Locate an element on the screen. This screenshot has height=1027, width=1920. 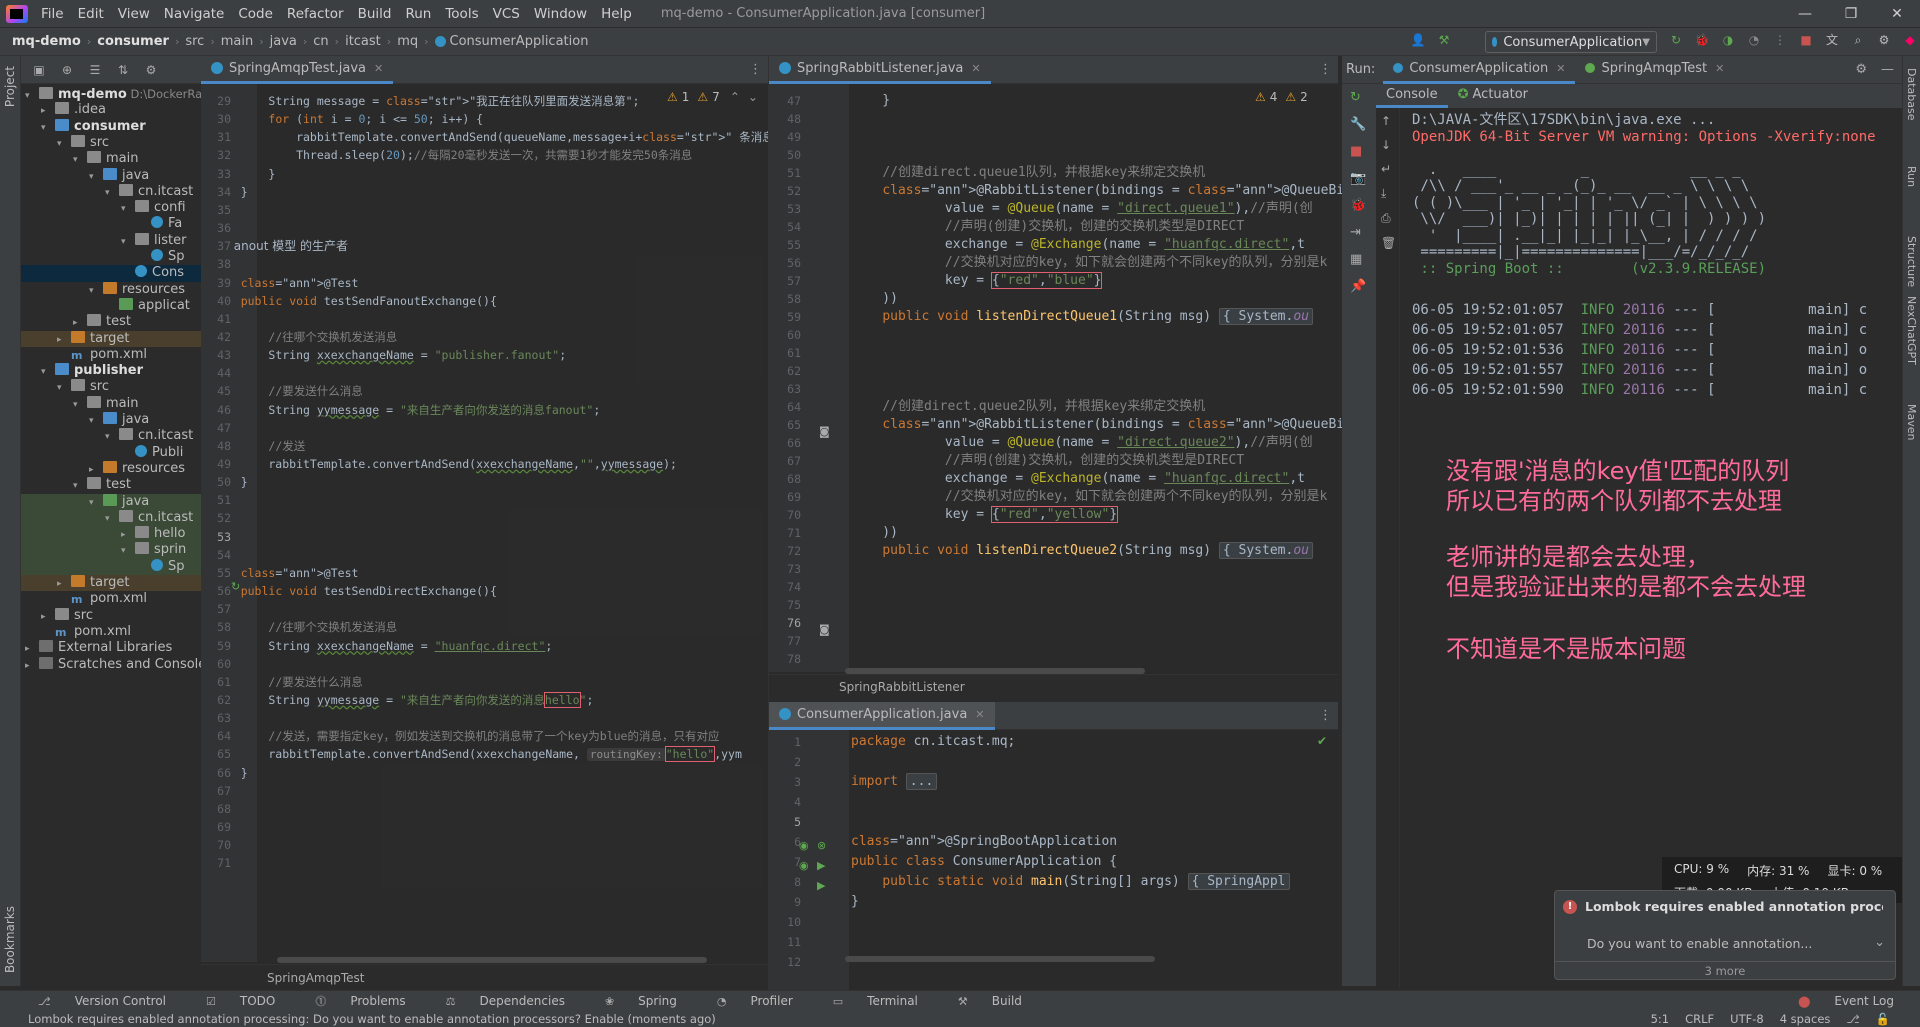
tree-item: ▸ Scratches and Consoles is located at coordinates (111, 665).